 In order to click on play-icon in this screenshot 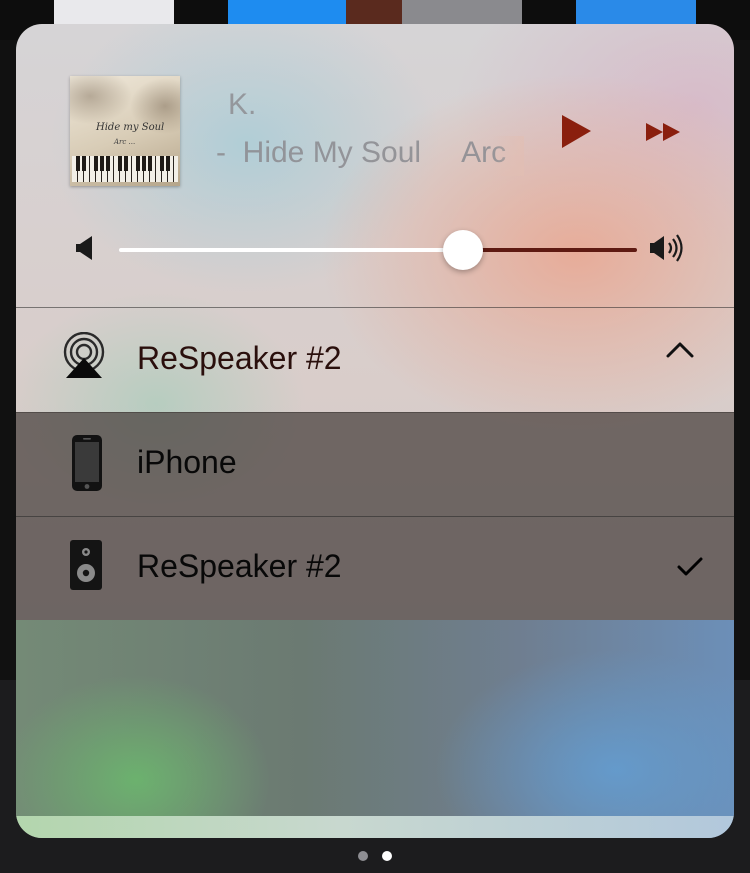, I will do `click(576, 131)`.